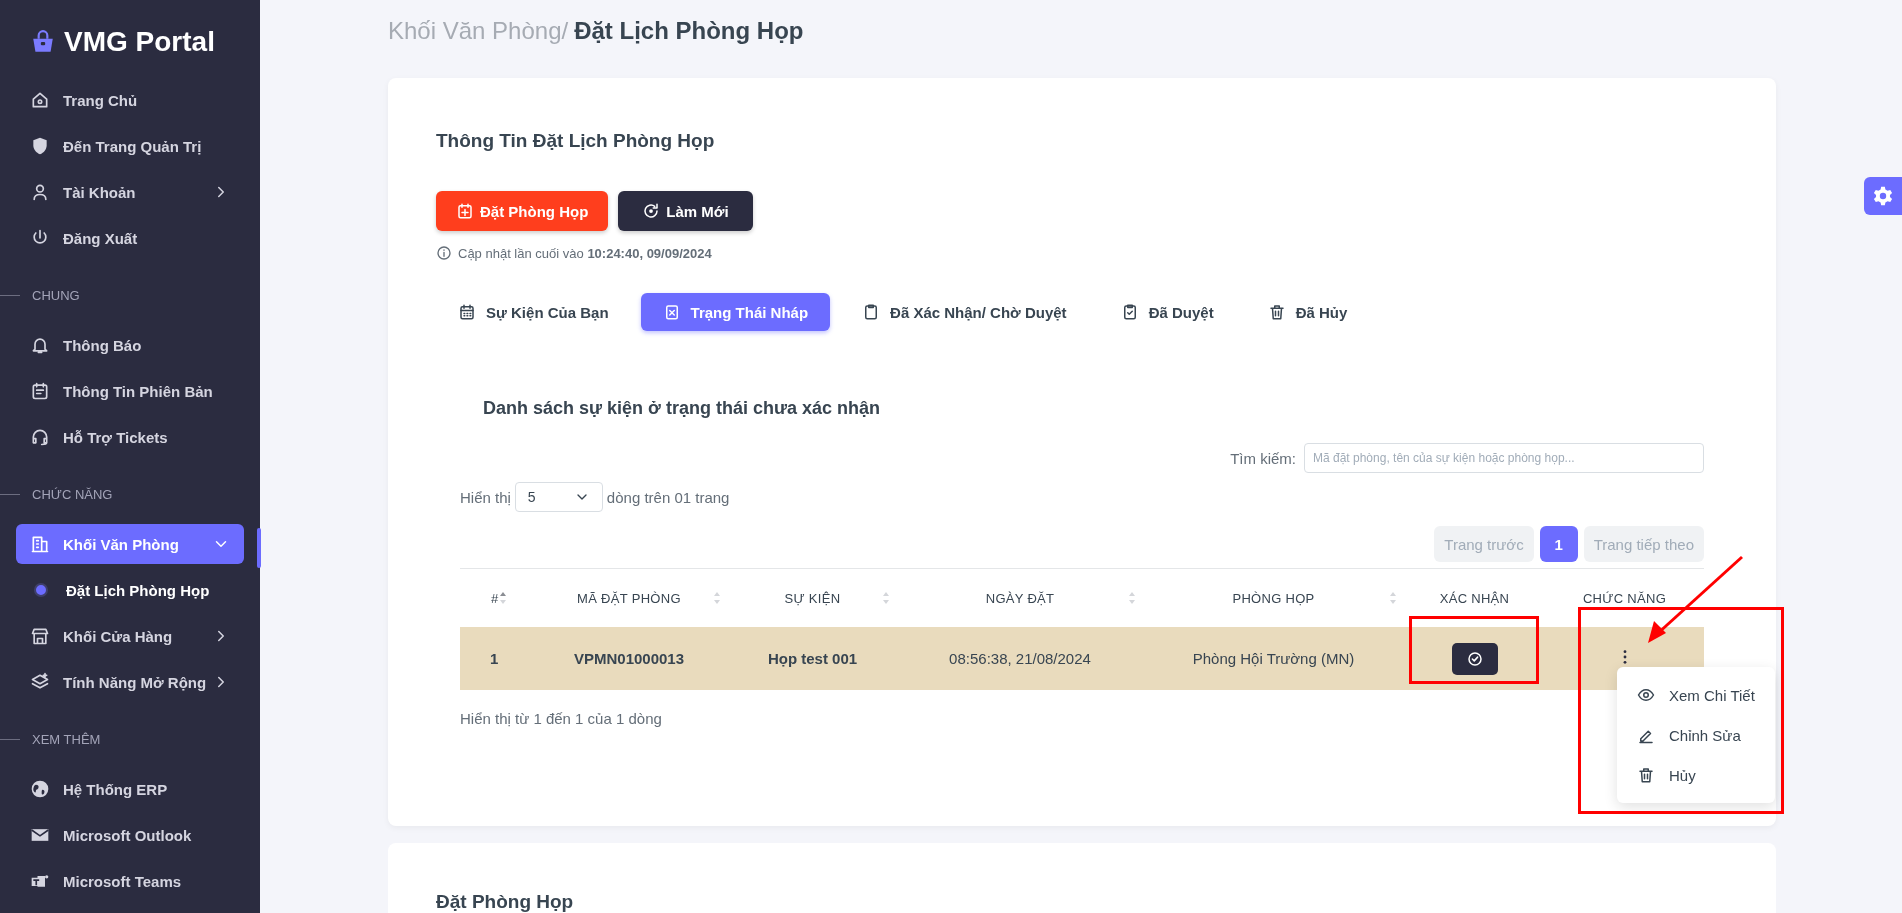 Image resolution: width=1902 pixels, height=913 pixels. What do you see at coordinates (130, 100) in the screenshot?
I see `sidebar-item: Trang Chủ` at bounding box center [130, 100].